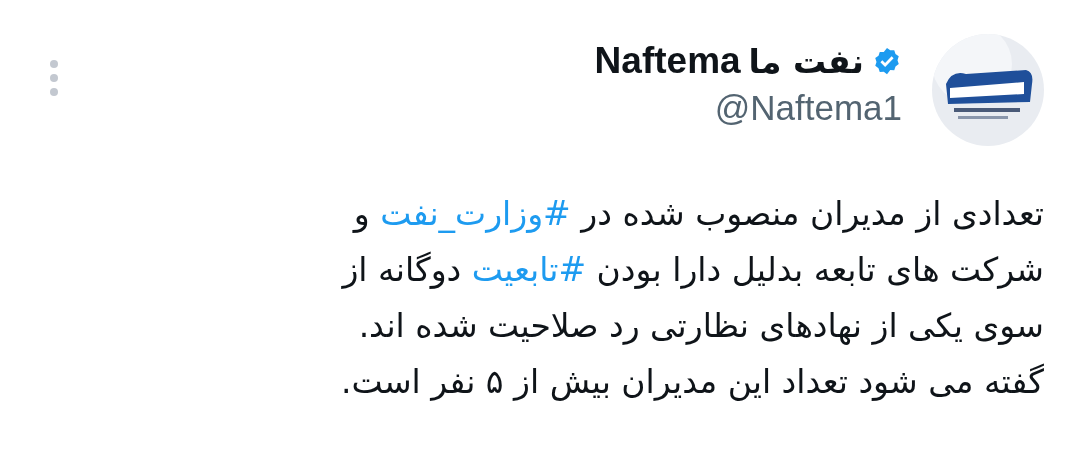  What do you see at coordinates (475, 213) in the screenshot?
I see `hashtag-link: #وزارت_نفت` at bounding box center [475, 213].